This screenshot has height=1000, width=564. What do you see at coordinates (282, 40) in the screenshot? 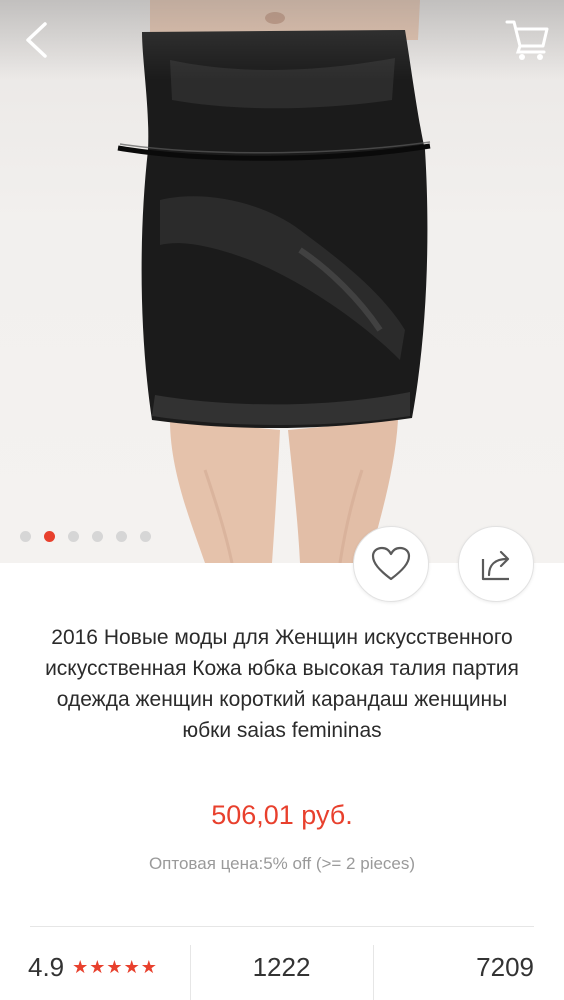
I see `top-gradient` at bounding box center [282, 40].